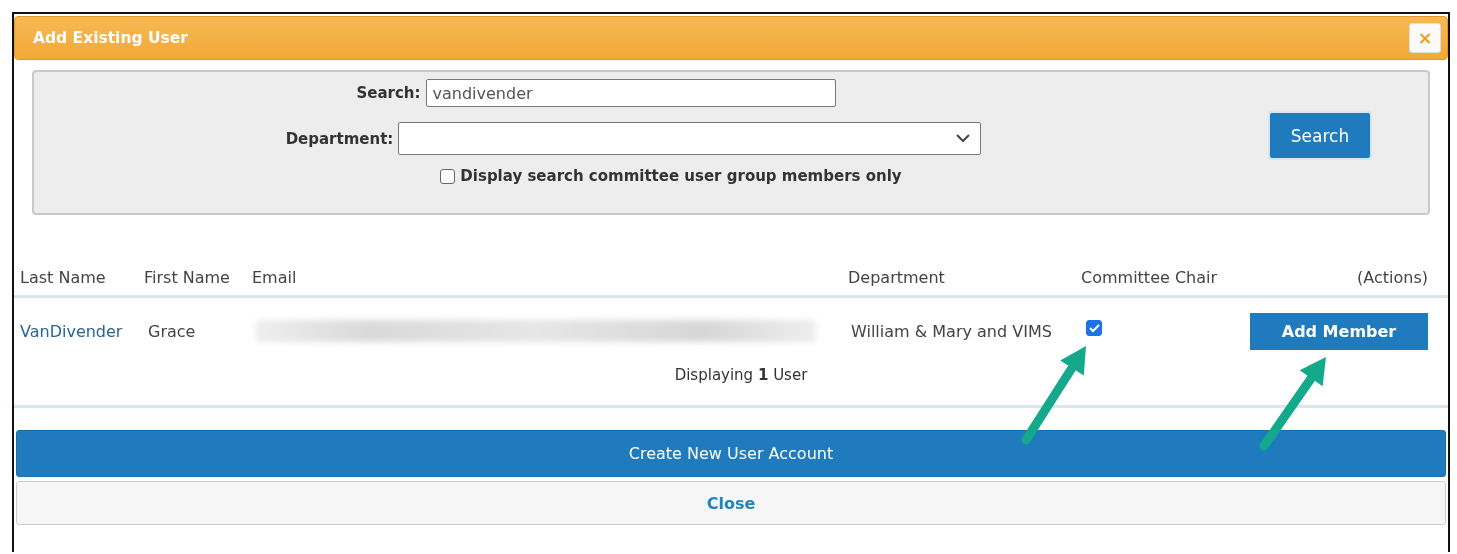 This screenshot has width=1457, height=554. What do you see at coordinates (172, 331) in the screenshot?
I see `table-cell-text: Grace` at bounding box center [172, 331].